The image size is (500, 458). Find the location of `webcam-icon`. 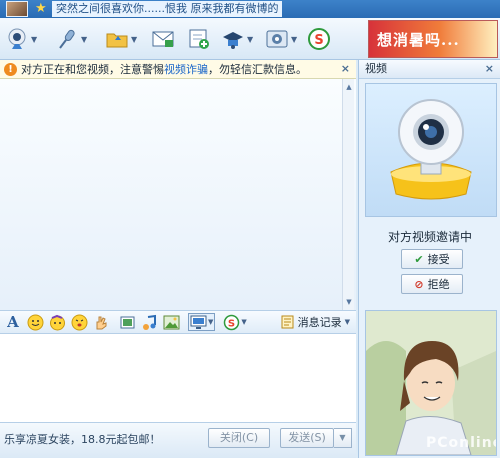

webcam-icon is located at coordinates (431, 149).